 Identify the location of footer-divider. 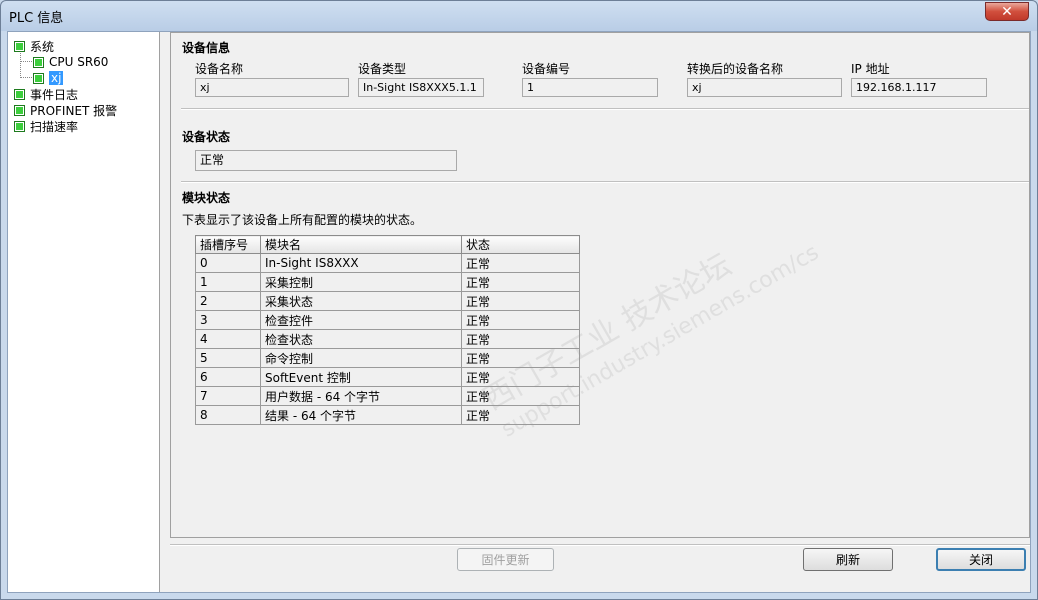
(600, 545).